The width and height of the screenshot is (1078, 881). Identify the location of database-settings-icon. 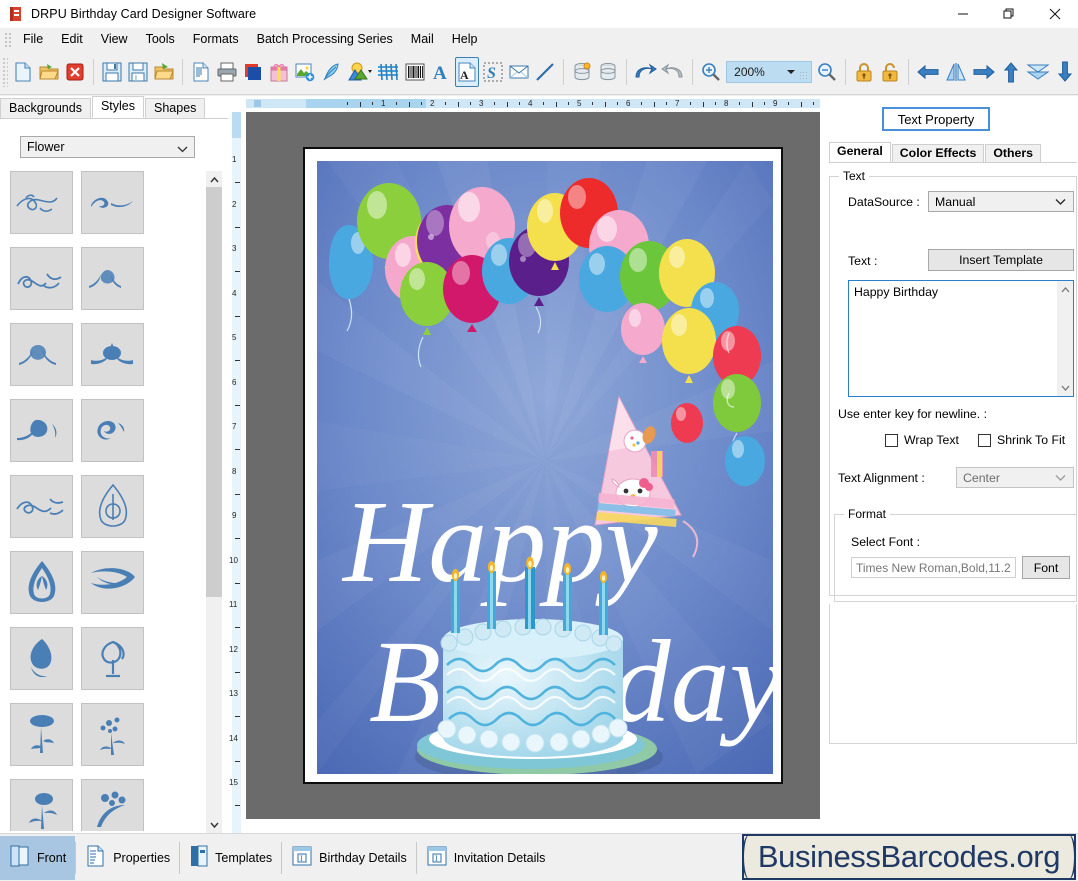
(582, 72).